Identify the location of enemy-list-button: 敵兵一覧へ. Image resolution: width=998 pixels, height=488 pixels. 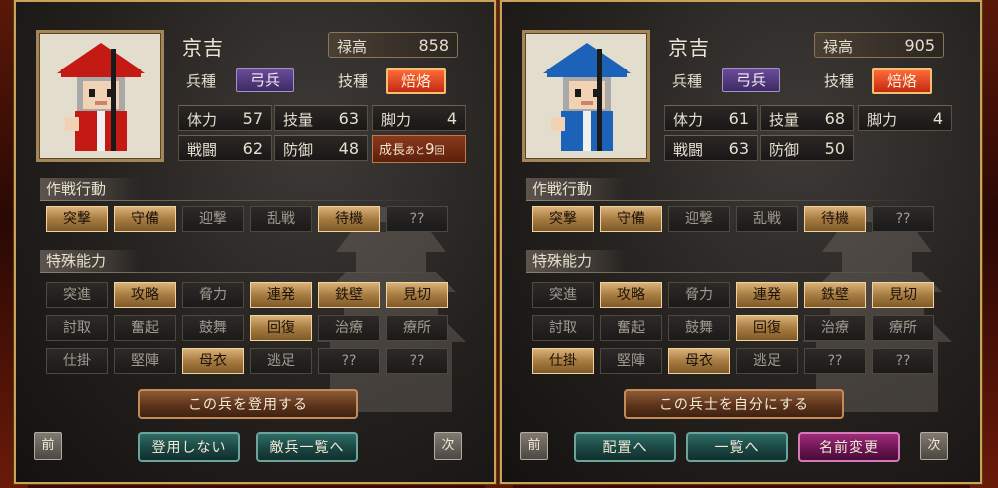
(307, 447).